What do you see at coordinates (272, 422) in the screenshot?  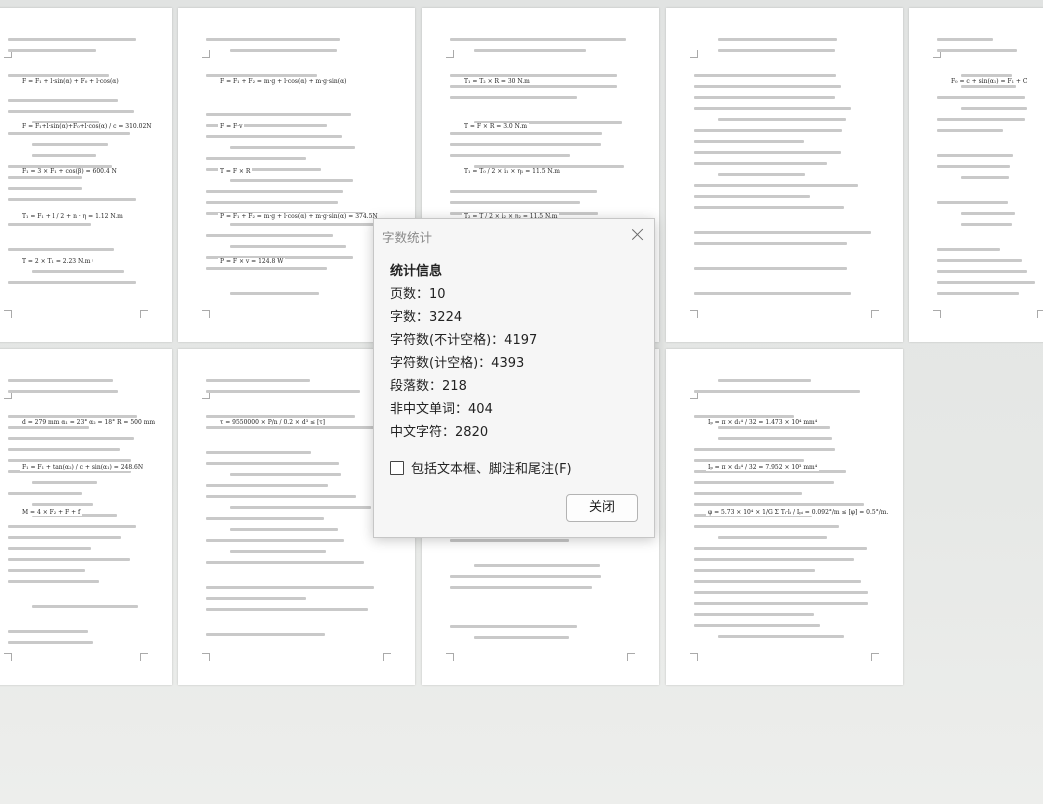 I see `formula: τ = 9550000 × P/n / 0.2 × d³ ≤ [τ]` at bounding box center [272, 422].